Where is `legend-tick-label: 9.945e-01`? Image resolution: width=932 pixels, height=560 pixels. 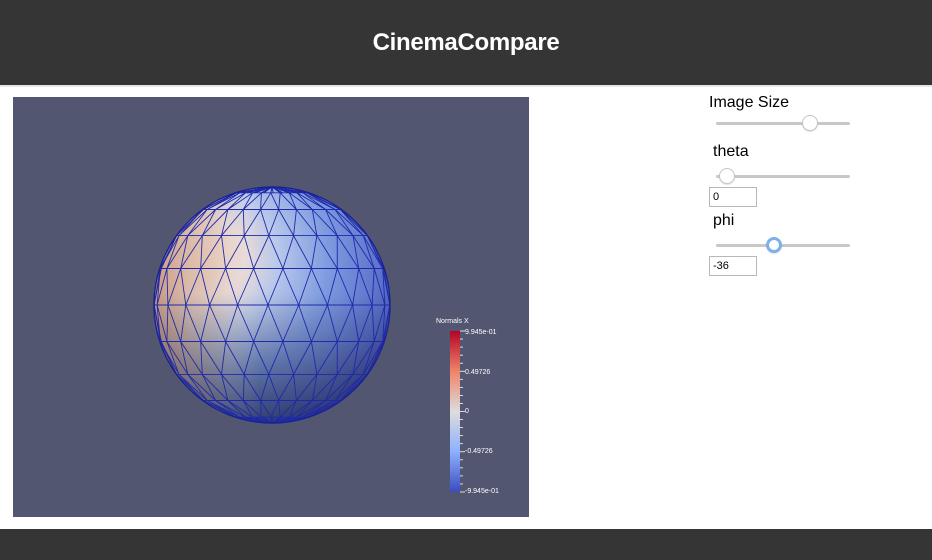
legend-tick-label: 9.945e-01 is located at coordinates (481, 332).